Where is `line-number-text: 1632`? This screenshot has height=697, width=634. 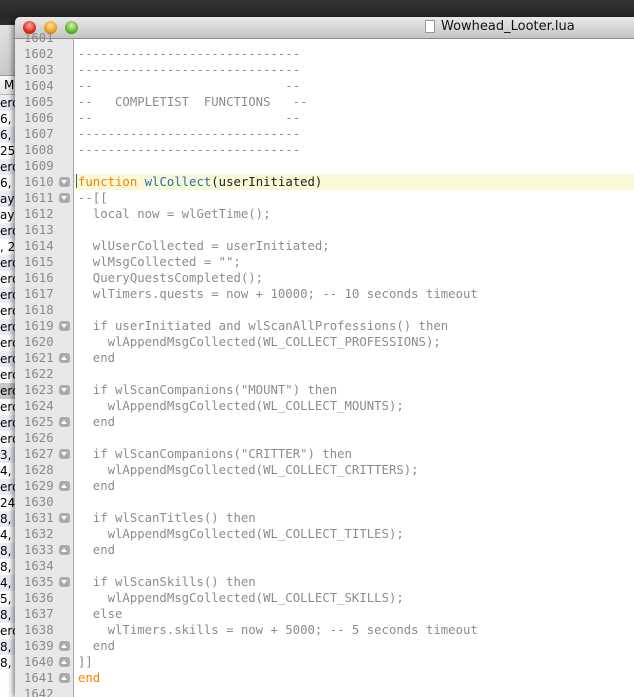
line-number-text: 1632 is located at coordinates (39, 534).